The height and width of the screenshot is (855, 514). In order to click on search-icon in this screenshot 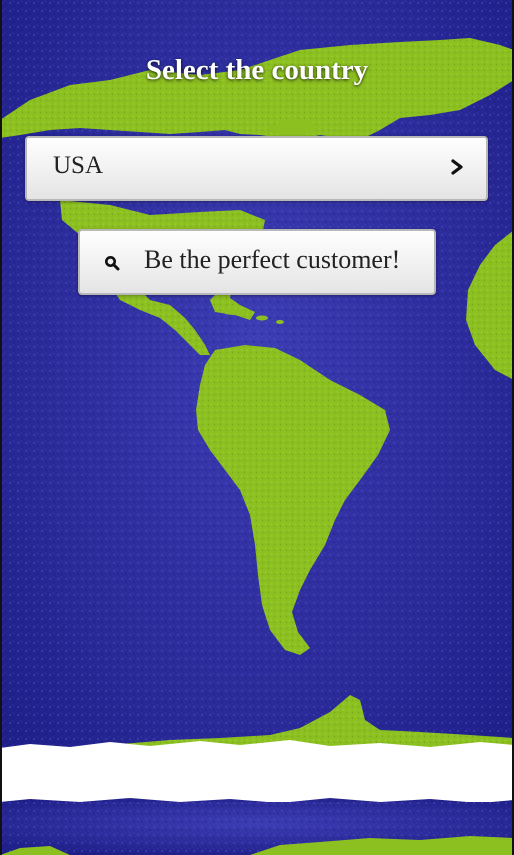, I will do `click(112, 263)`.